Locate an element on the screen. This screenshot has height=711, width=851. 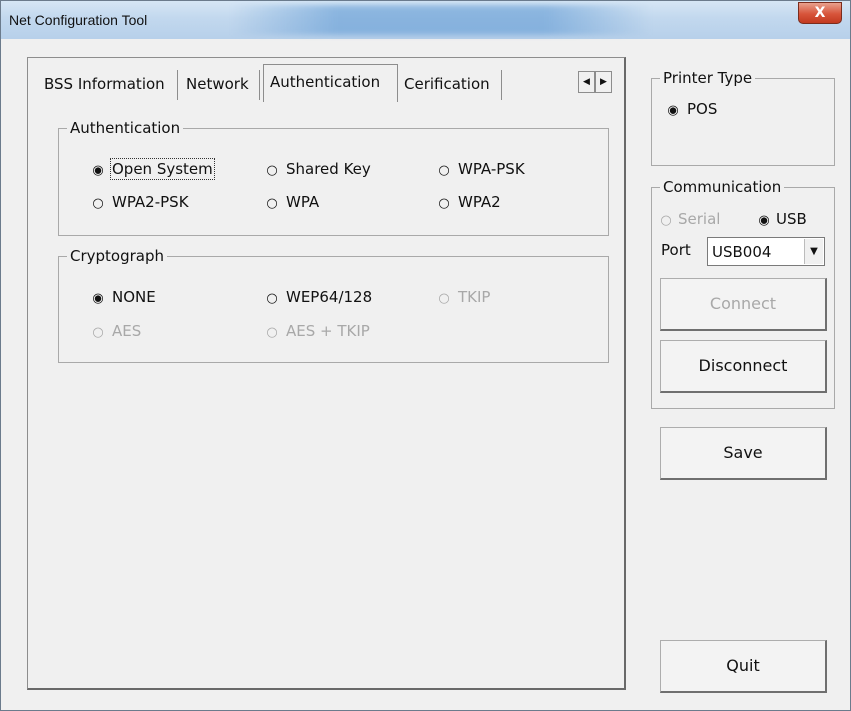
authentication-legend: Authentication is located at coordinates (125, 128).